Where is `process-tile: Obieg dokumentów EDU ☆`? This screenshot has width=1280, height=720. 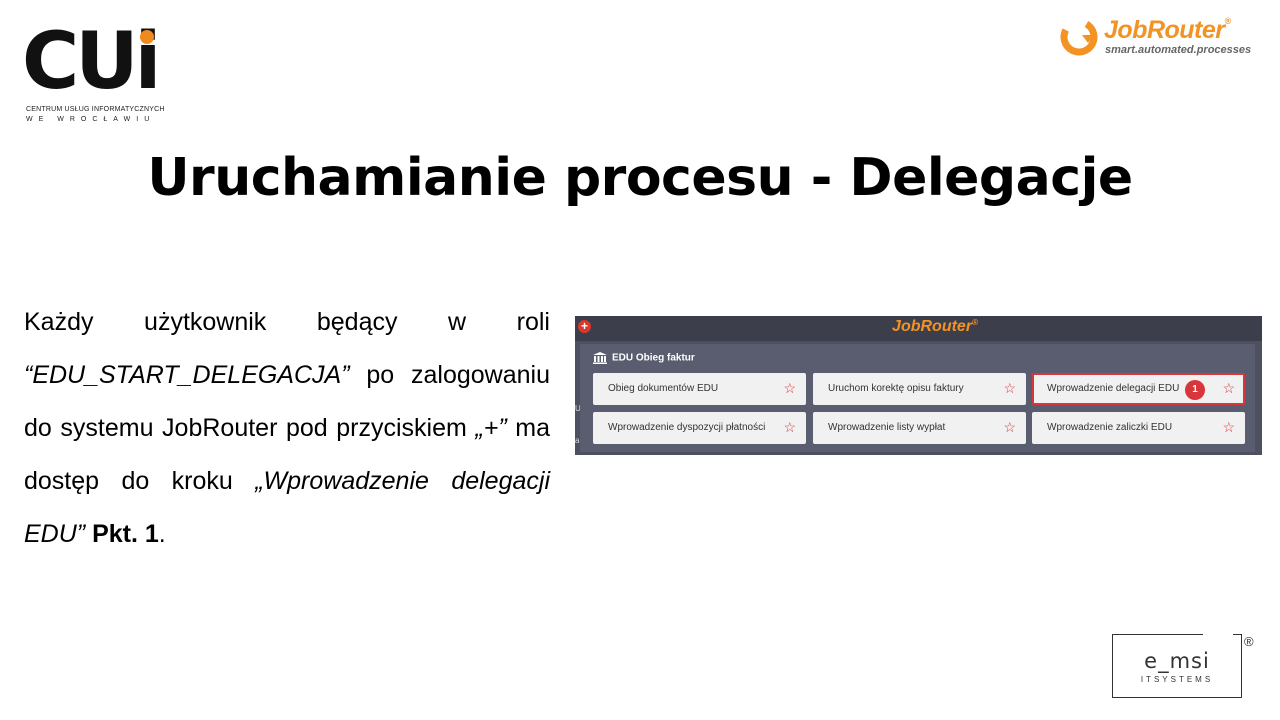
process-tile: Obieg dokumentów EDU ☆ is located at coordinates (699, 389).